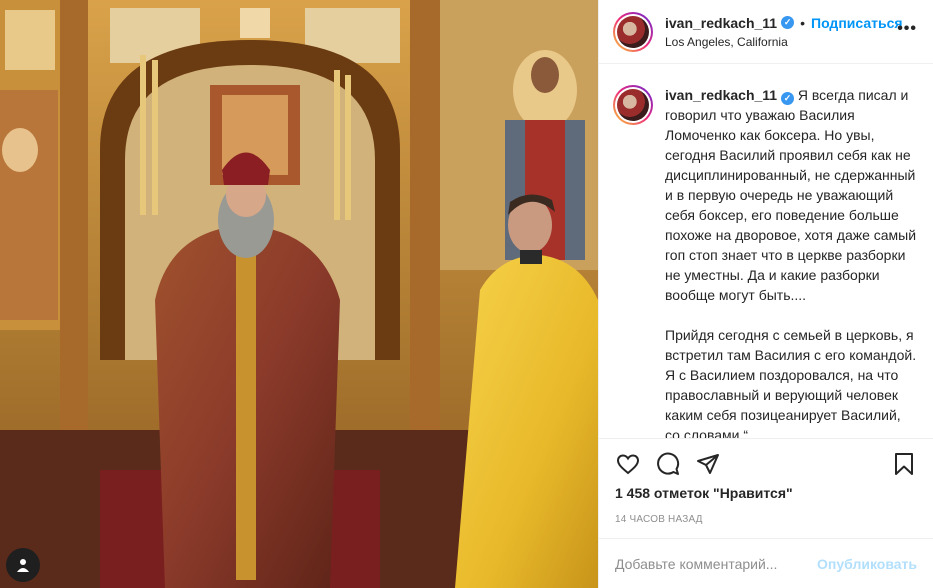 The image size is (933, 588). Describe the element at coordinates (633, 105) in the screenshot. I see `caption-author-avatar` at that location.